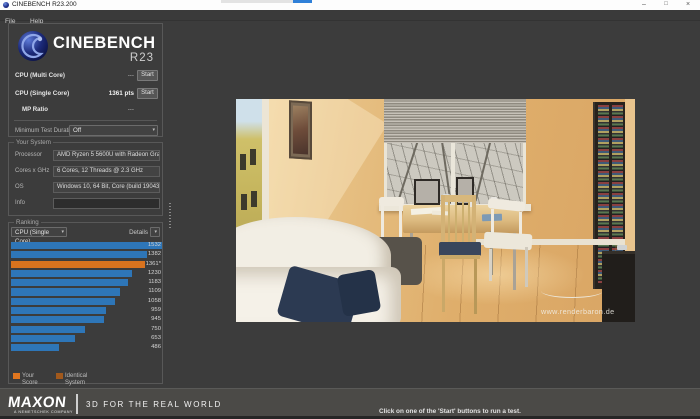 This screenshot has width=700, height=419. What do you see at coordinates (113, 130) in the screenshot?
I see `min-test-duration-select: Off ▾` at bounding box center [113, 130].